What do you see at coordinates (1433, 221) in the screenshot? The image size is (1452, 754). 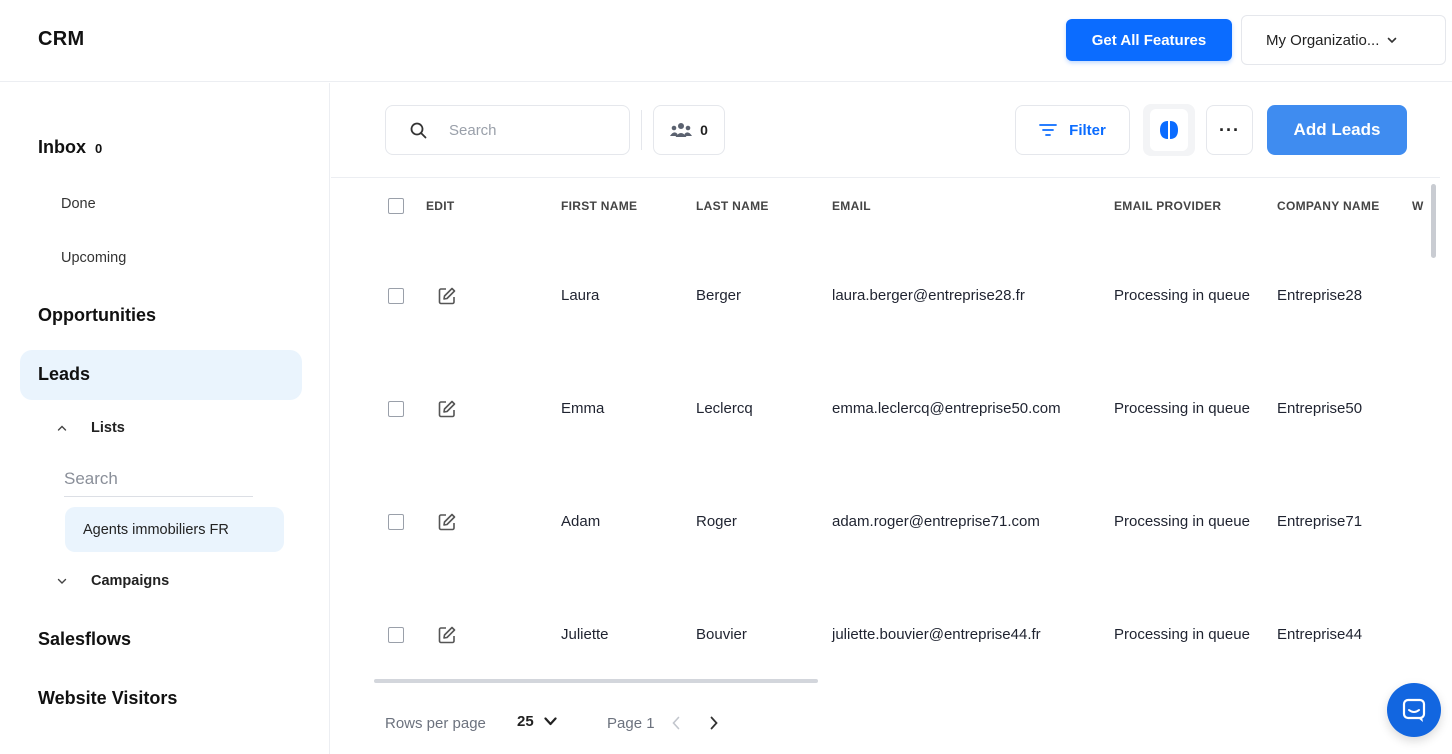 I see `vertical-scrollbar` at bounding box center [1433, 221].